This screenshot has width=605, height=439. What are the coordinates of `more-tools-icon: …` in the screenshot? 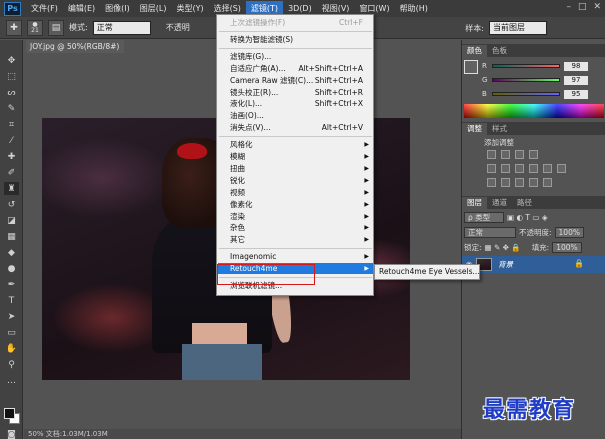 It's located at (11, 380).